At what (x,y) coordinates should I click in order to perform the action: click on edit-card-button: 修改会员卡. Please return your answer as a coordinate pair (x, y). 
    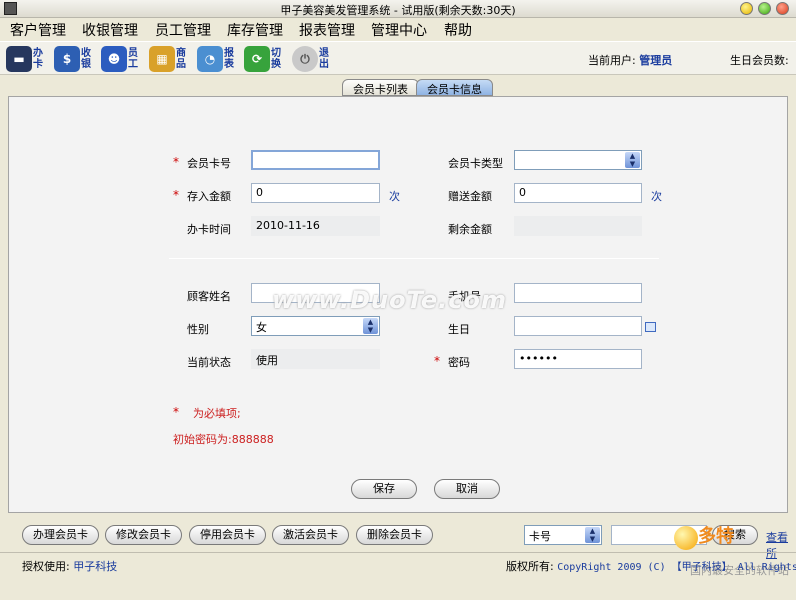
    Looking at the image, I should click on (143, 535).